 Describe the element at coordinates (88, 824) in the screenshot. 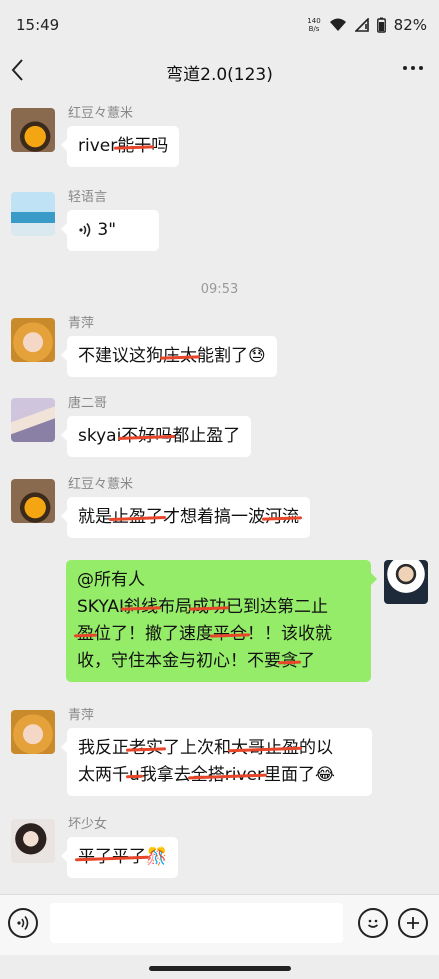

I see `sender-name: 坏少女` at that location.